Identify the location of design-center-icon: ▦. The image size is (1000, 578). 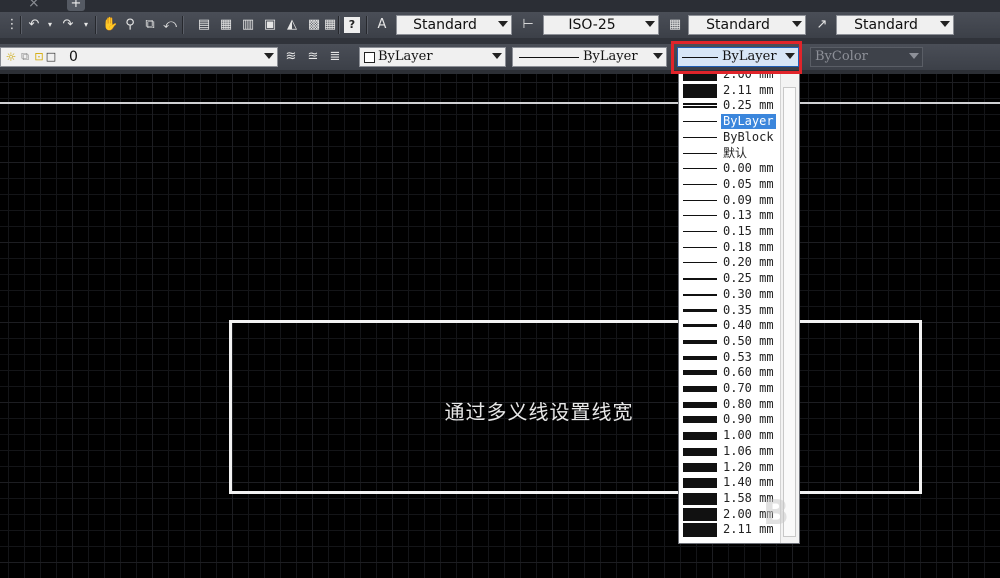
(226, 25).